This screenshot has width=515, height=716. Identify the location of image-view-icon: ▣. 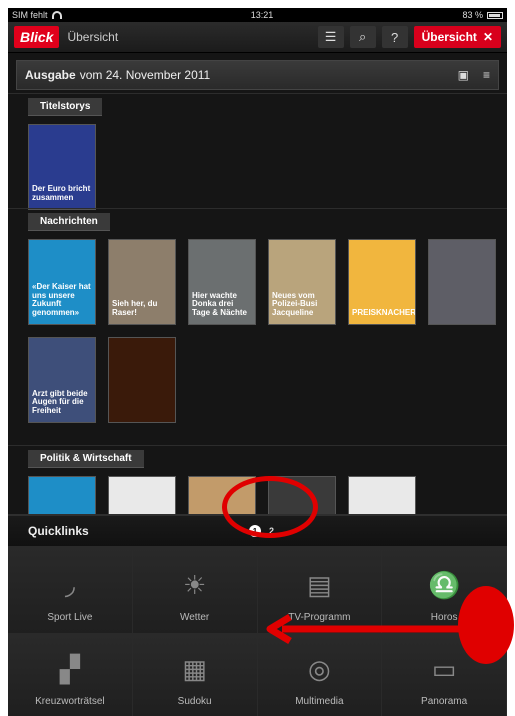
(463, 75).